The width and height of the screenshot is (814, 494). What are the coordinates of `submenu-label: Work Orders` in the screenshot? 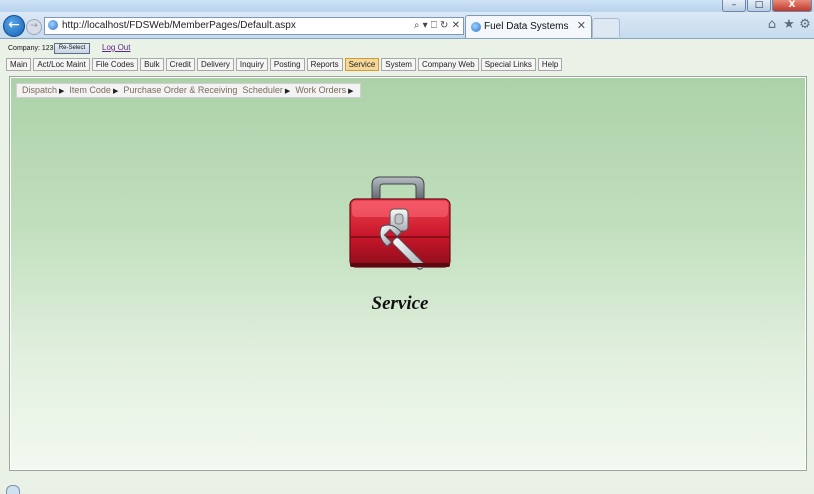 It's located at (321, 90).